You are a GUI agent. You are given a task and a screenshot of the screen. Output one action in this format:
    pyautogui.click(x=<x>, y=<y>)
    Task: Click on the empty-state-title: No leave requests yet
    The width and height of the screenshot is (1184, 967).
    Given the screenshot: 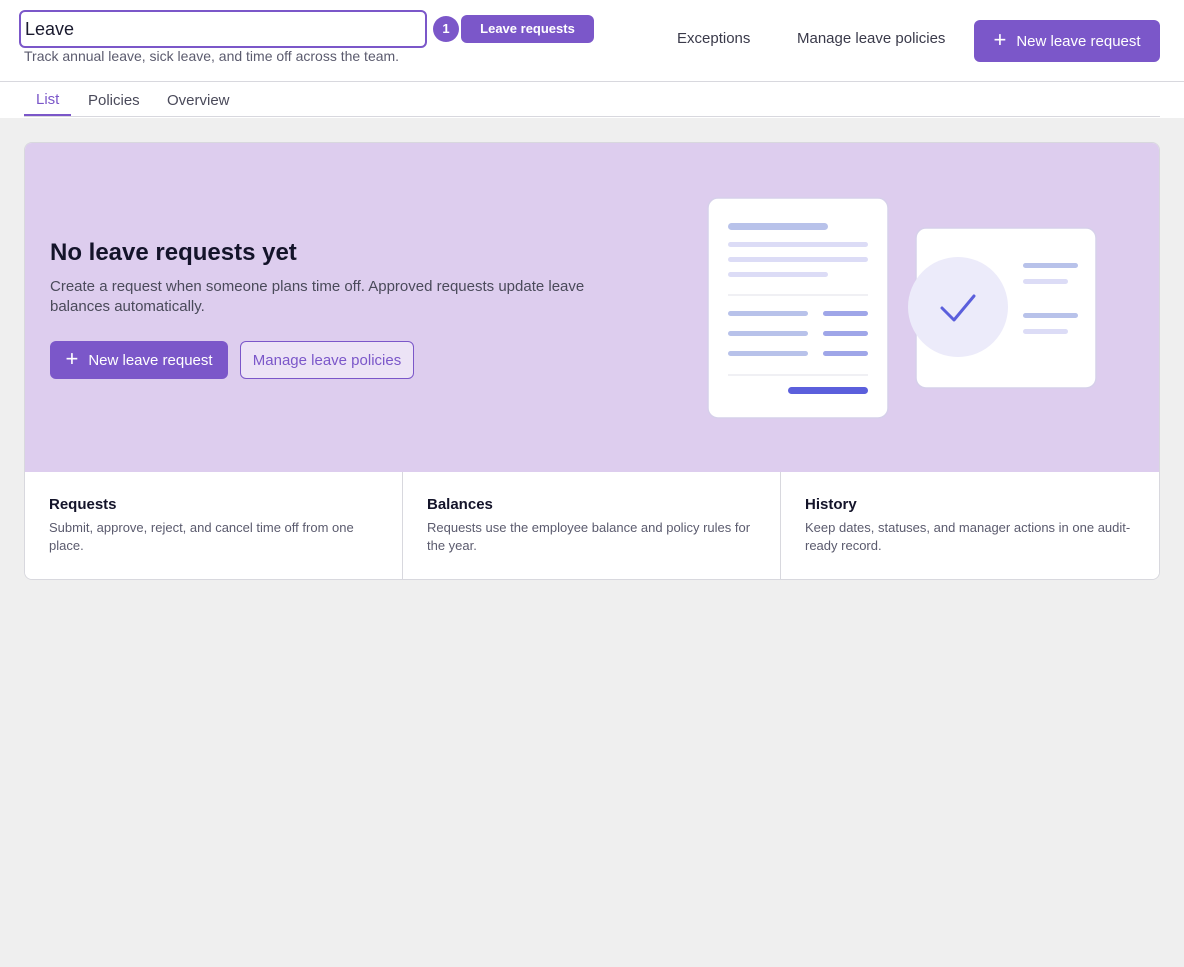 What is the action you would take?
    pyautogui.click(x=173, y=252)
    